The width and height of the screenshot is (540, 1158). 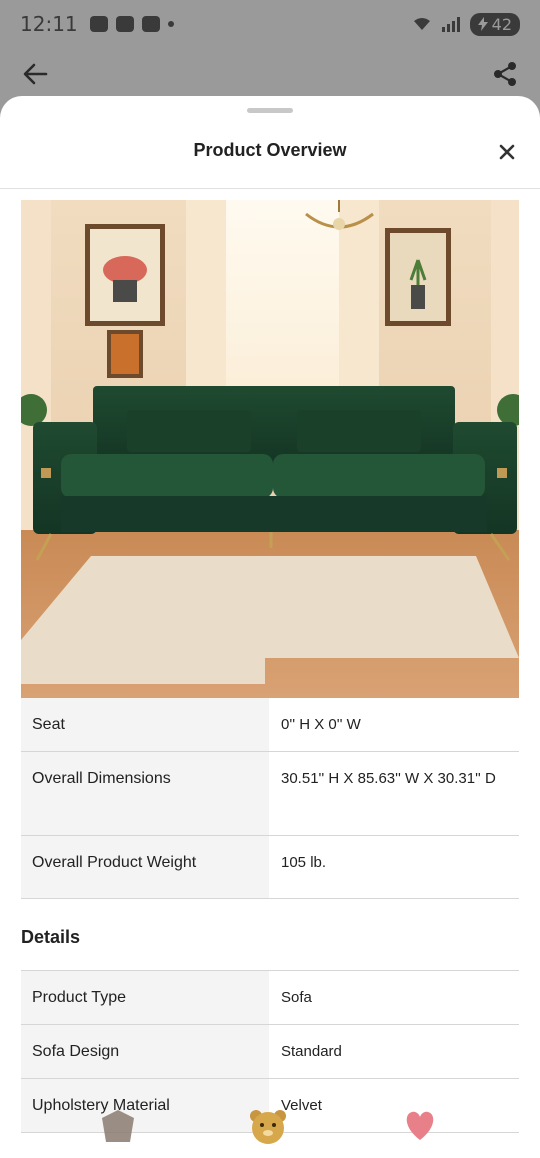 What do you see at coordinates (501, 24) in the screenshot?
I see `battery-level: 42` at bounding box center [501, 24].